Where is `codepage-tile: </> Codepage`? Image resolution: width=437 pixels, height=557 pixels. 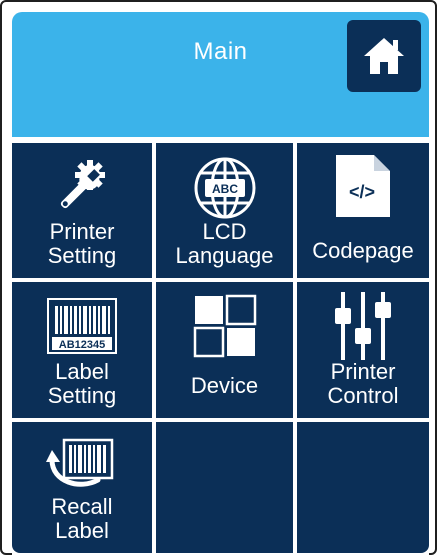
codepage-tile: </> Codepage is located at coordinates (363, 210).